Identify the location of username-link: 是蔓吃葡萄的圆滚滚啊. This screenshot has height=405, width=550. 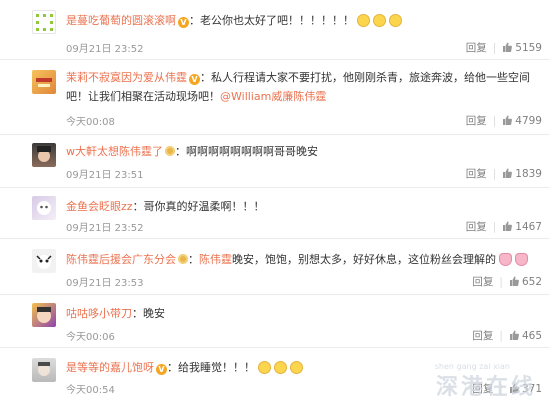
(121, 20).